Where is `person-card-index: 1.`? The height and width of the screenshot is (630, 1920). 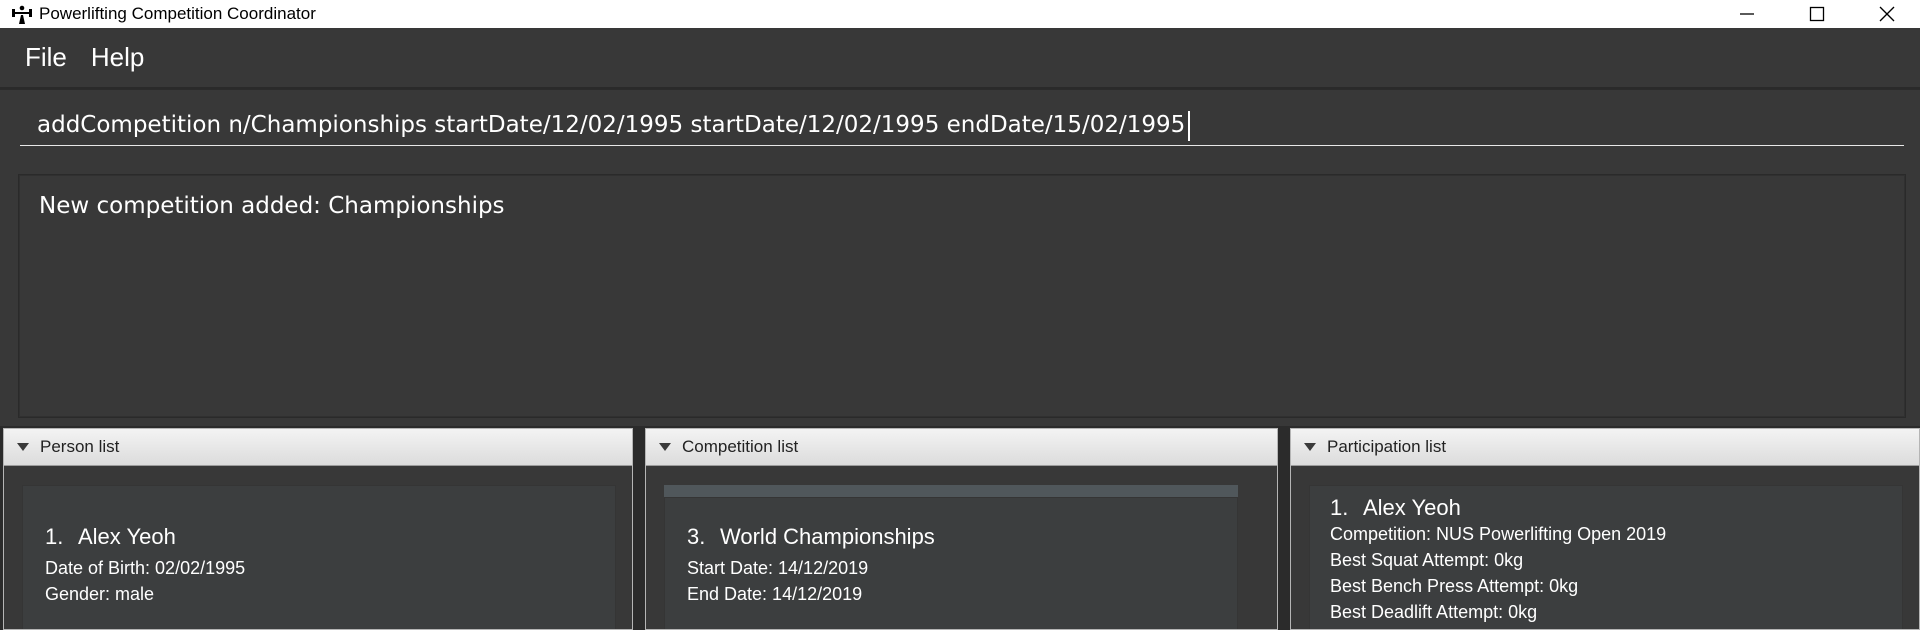 person-card-index: 1. is located at coordinates (54, 536).